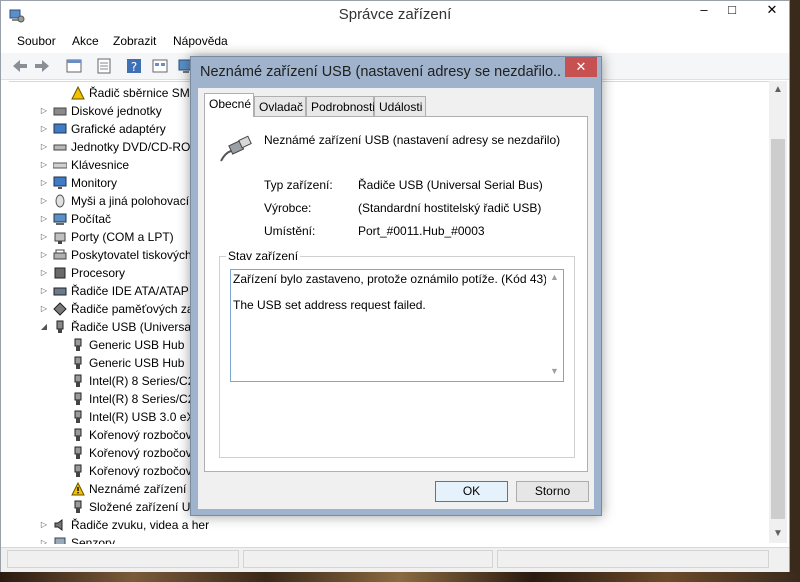 This screenshot has height=582, width=800. What do you see at coordinates (131, 255) in the screenshot?
I see `tree-item-label: Poskytovatel tiskových` at bounding box center [131, 255].